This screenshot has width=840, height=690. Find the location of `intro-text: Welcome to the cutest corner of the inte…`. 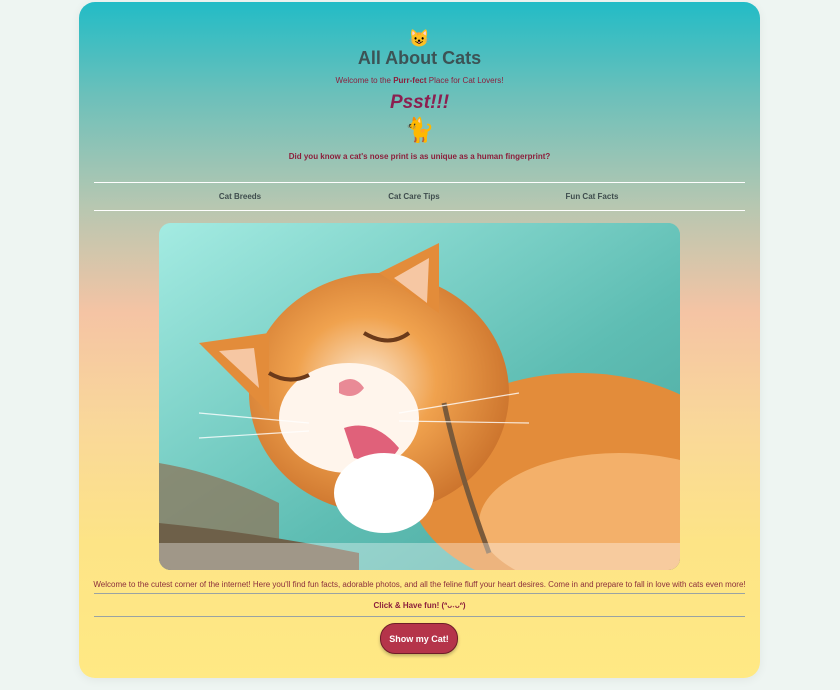

intro-text: Welcome to the cutest corner of the inte… is located at coordinates (419, 584).